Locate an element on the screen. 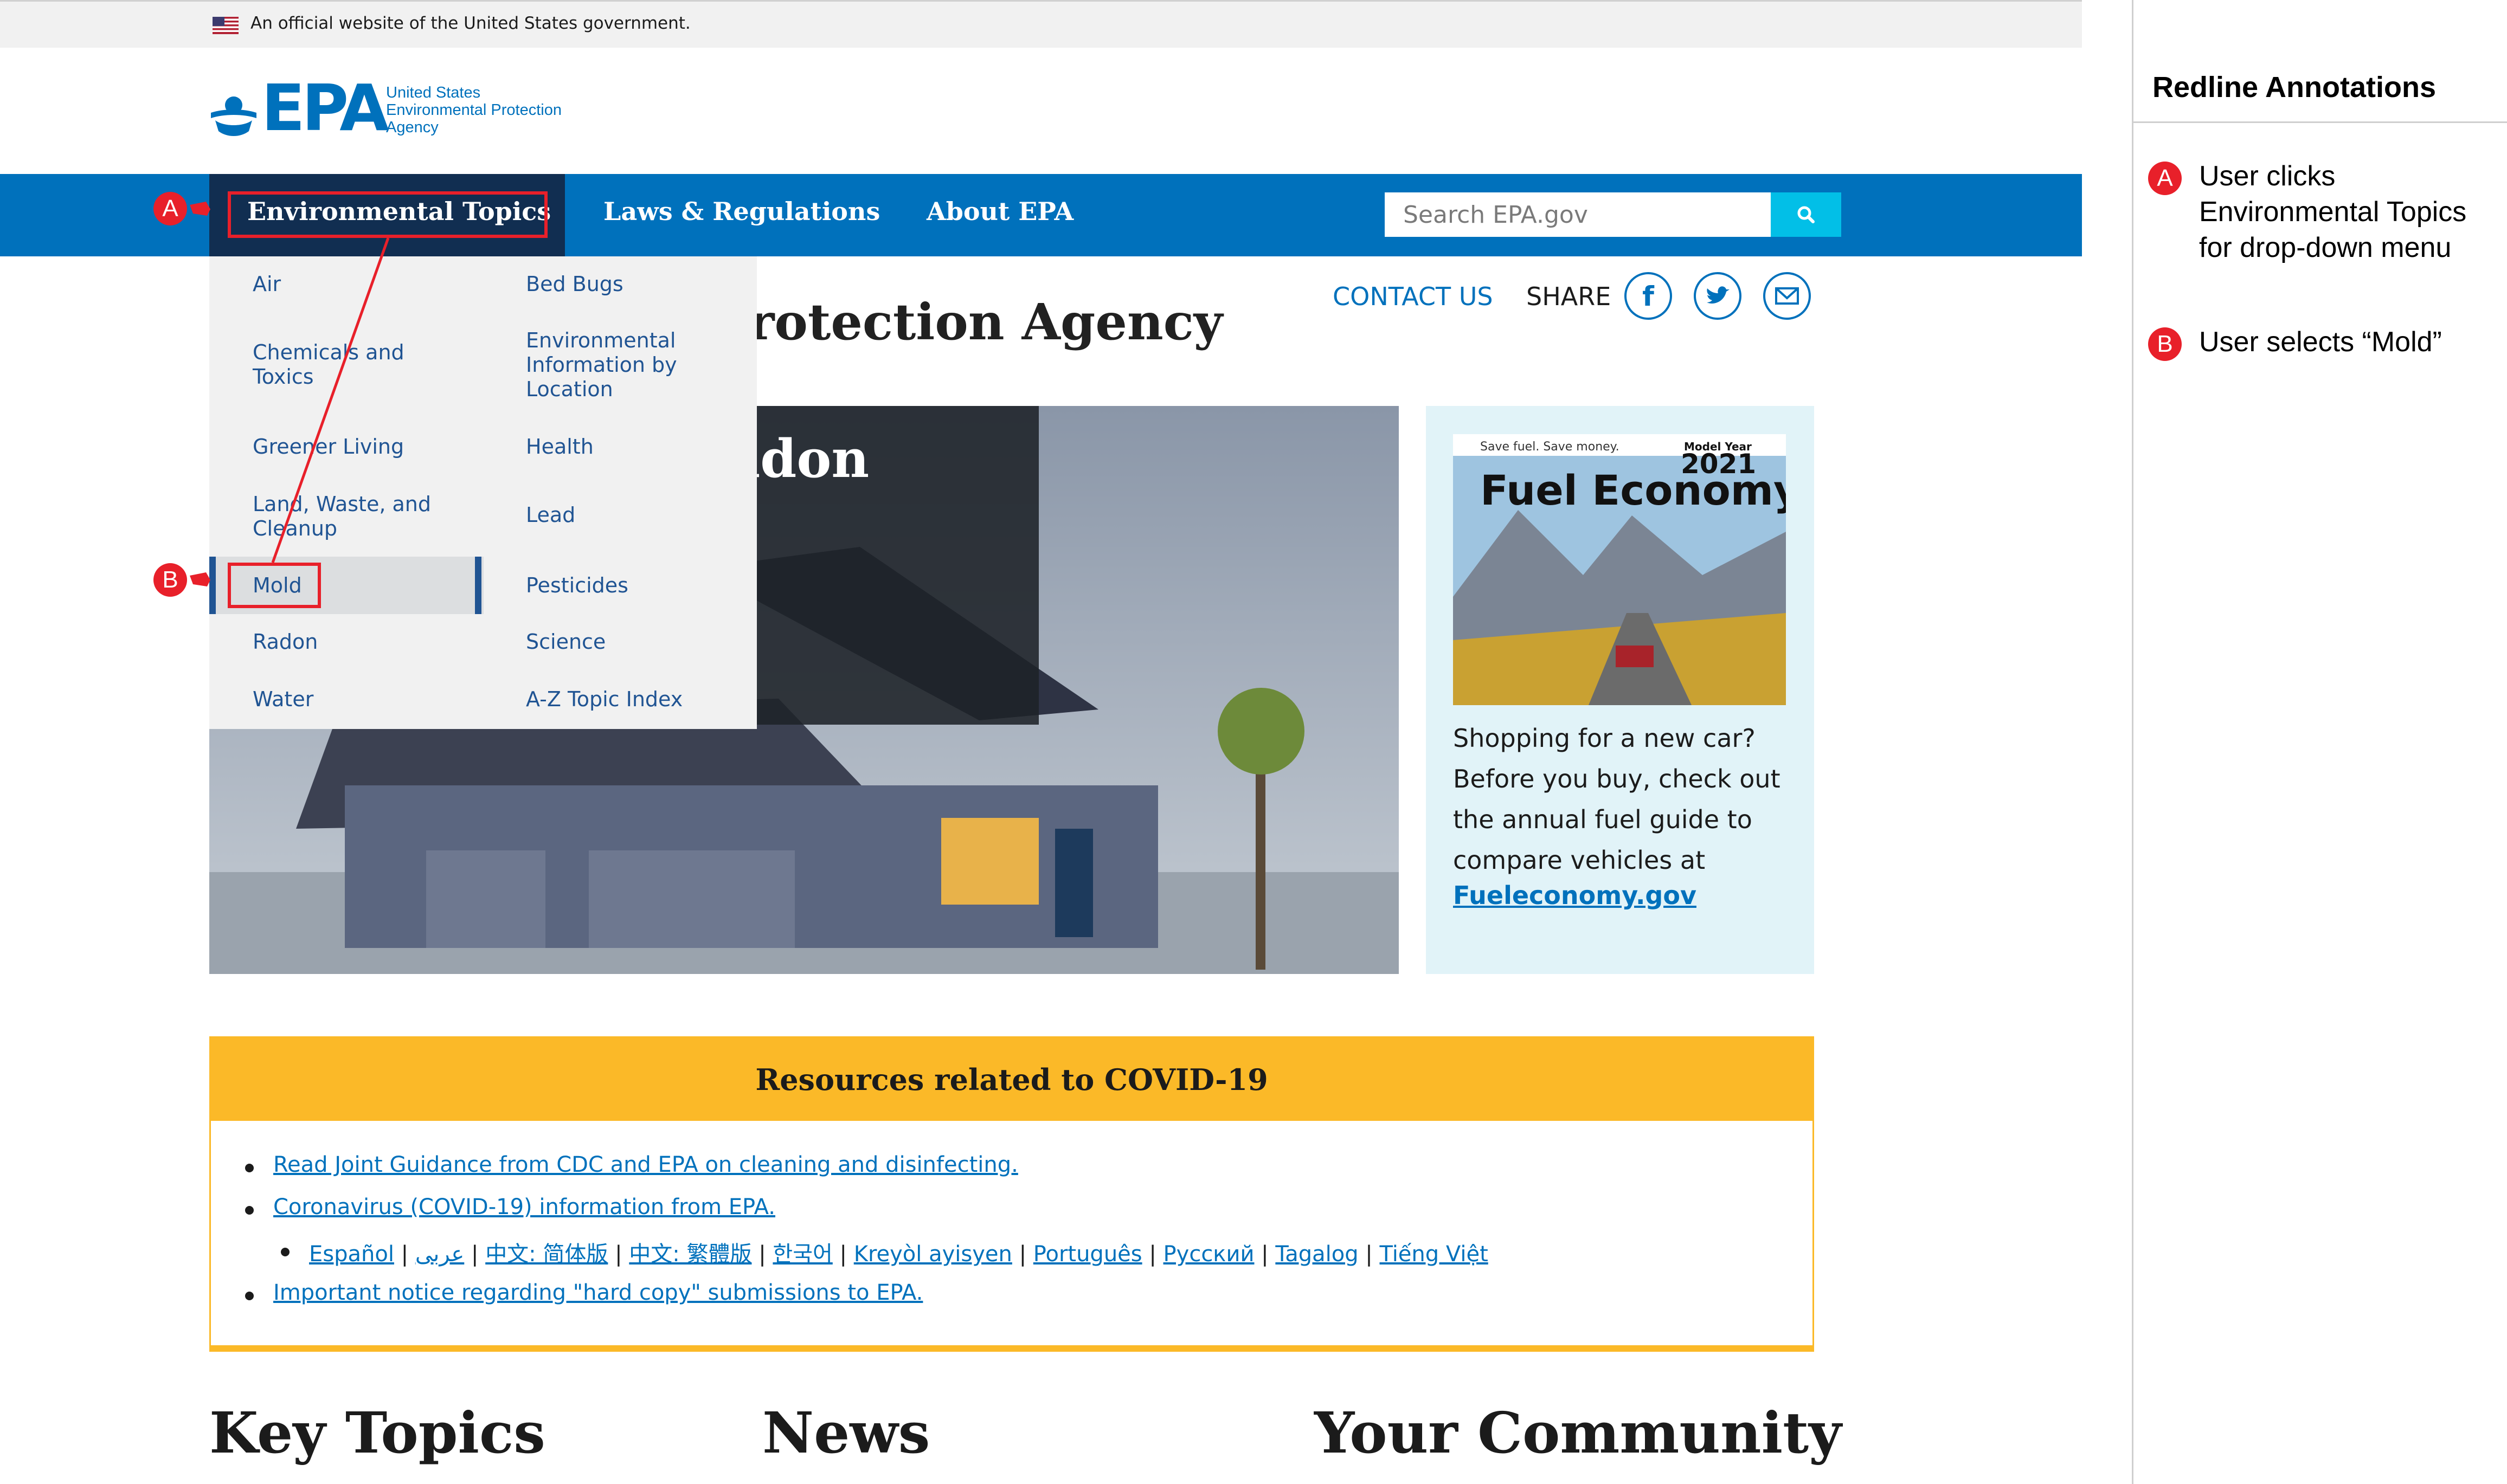 This screenshot has height=1484, width=2507. lang-link-chinese-simplified: 中文: 简体版 is located at coordinates (546, 1254).